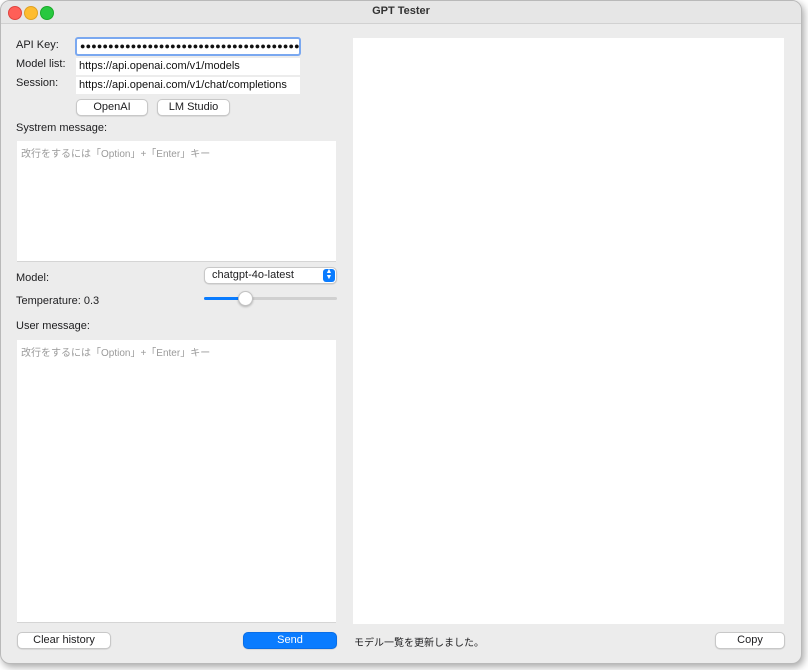  I want to click on system-message-label: Systrem message:, so click(62, 128).